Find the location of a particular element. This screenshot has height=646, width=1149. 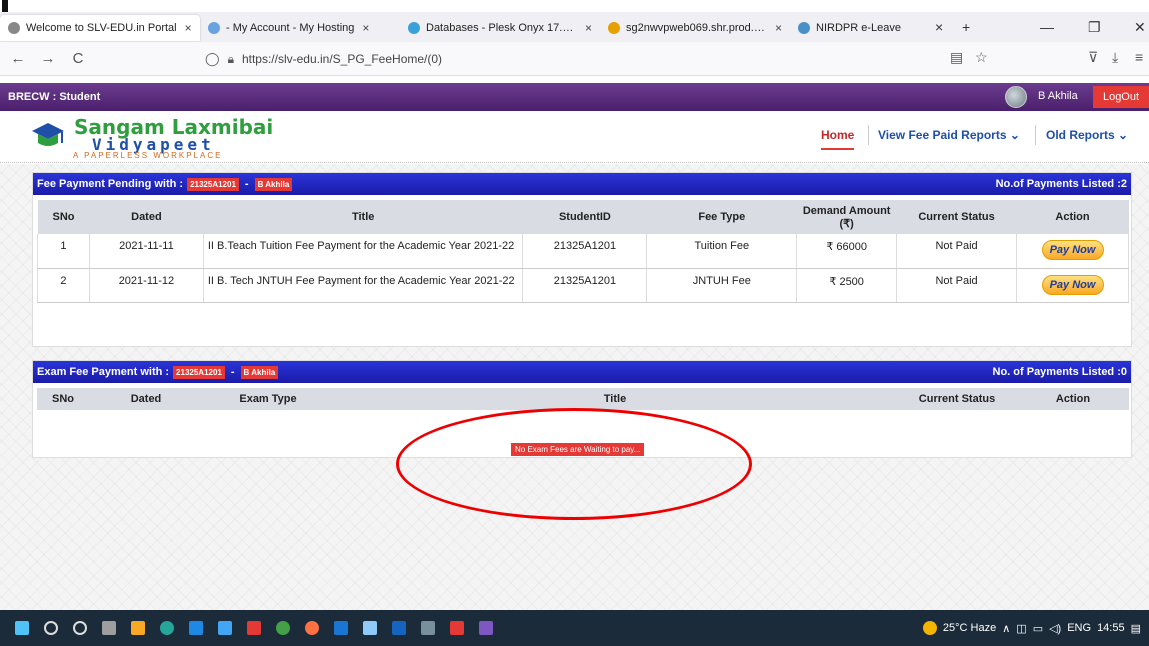

tab-label: Databases - Plesk Onyx 17.8.11 is located at coordinates (501, 28).